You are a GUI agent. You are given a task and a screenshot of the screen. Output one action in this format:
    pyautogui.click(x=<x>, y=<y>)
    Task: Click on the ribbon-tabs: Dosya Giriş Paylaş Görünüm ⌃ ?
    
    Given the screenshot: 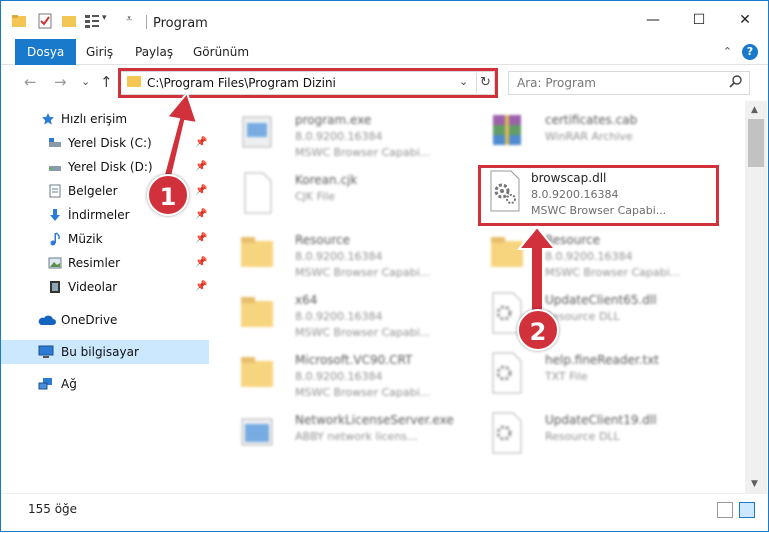 What is the action you would take?
    pyautogui.click(x=384, y=52)
    